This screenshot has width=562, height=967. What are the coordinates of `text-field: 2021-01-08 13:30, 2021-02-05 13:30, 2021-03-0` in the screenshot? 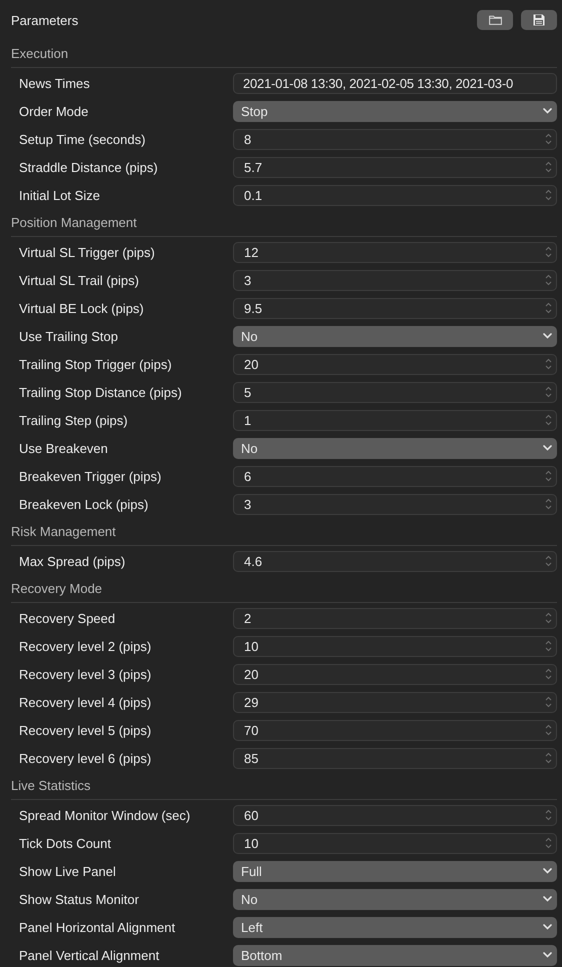 It's located at (395, 83).